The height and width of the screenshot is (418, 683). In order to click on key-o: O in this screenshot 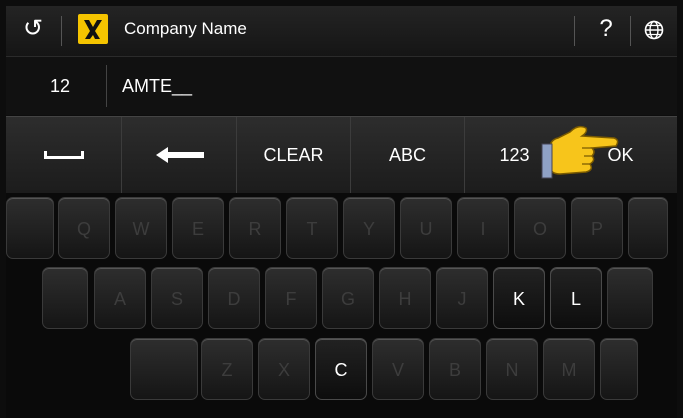, I will do `click(540, 228)`.